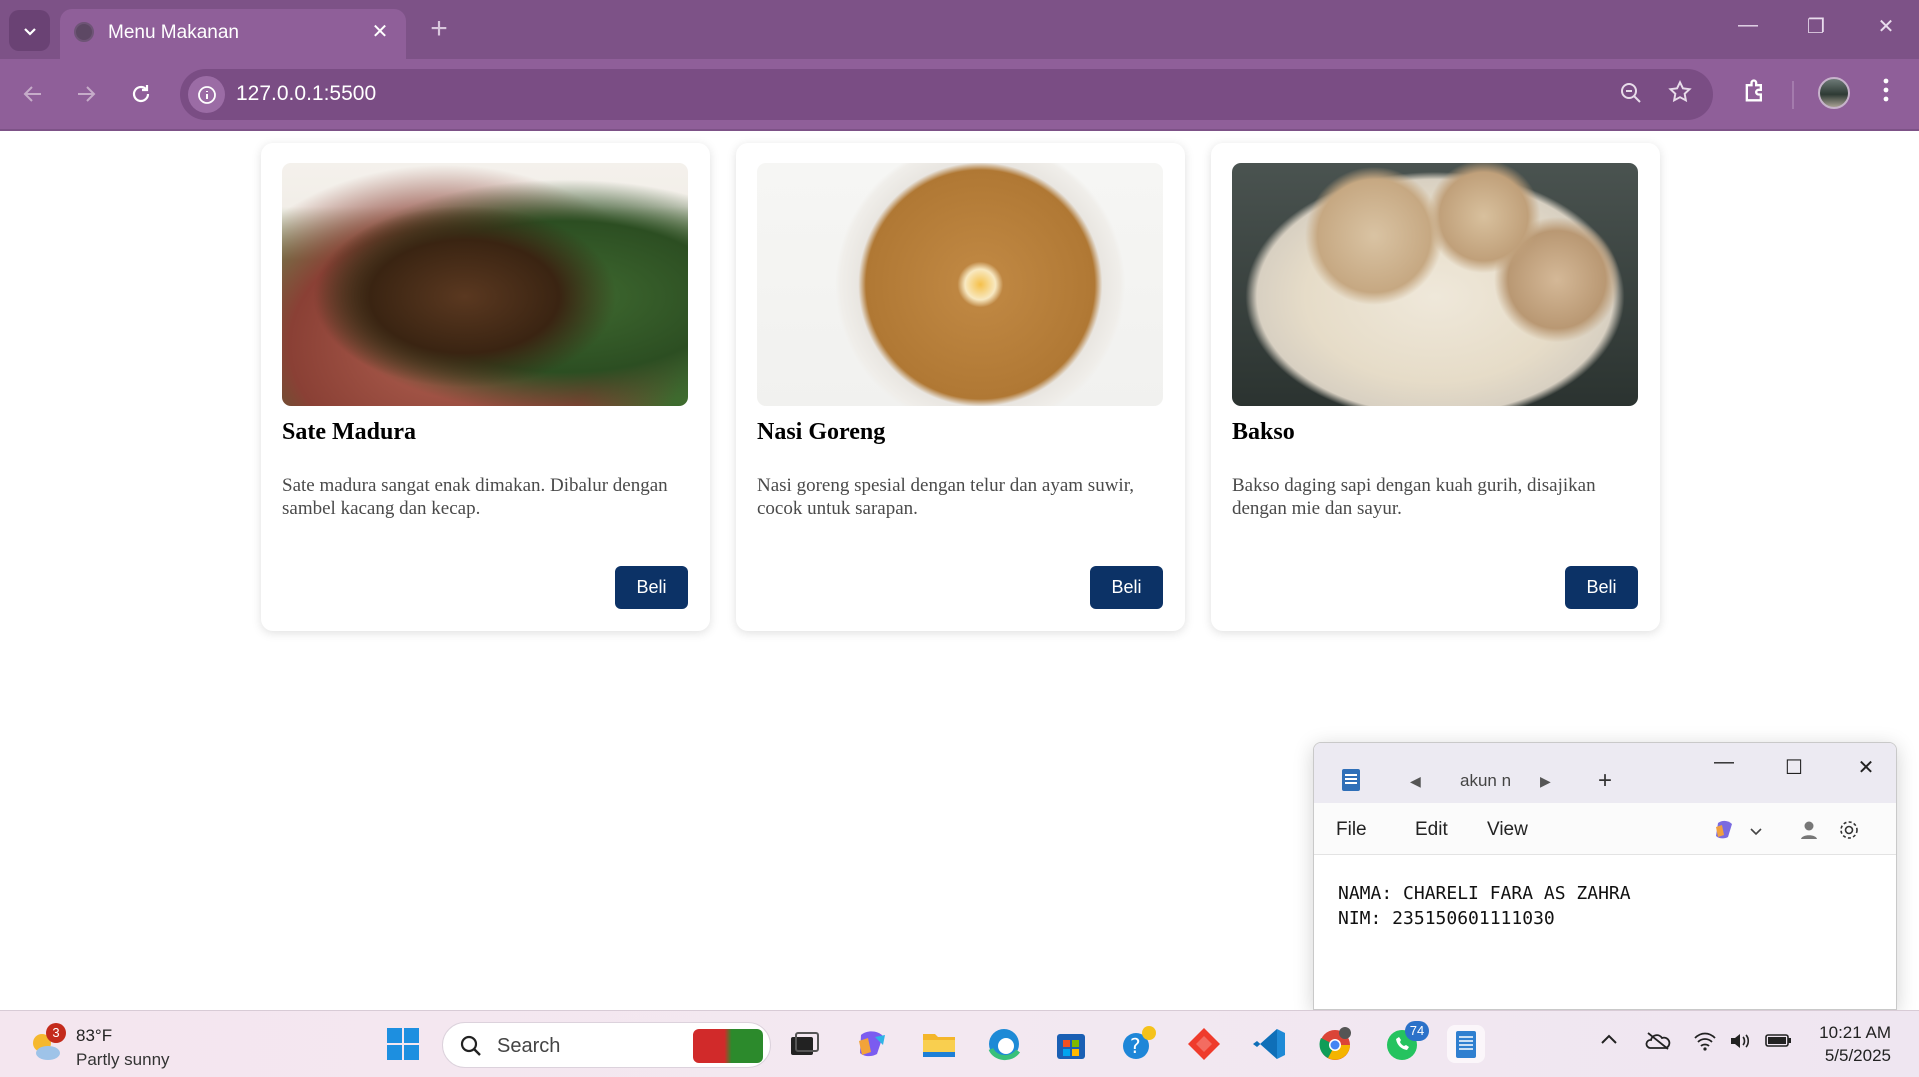 The height and width of the screenshot is (1077, 1919). Describe the element at coordinates (1269, 1044) in the screenshot. I see `vscode-icon` at that location.